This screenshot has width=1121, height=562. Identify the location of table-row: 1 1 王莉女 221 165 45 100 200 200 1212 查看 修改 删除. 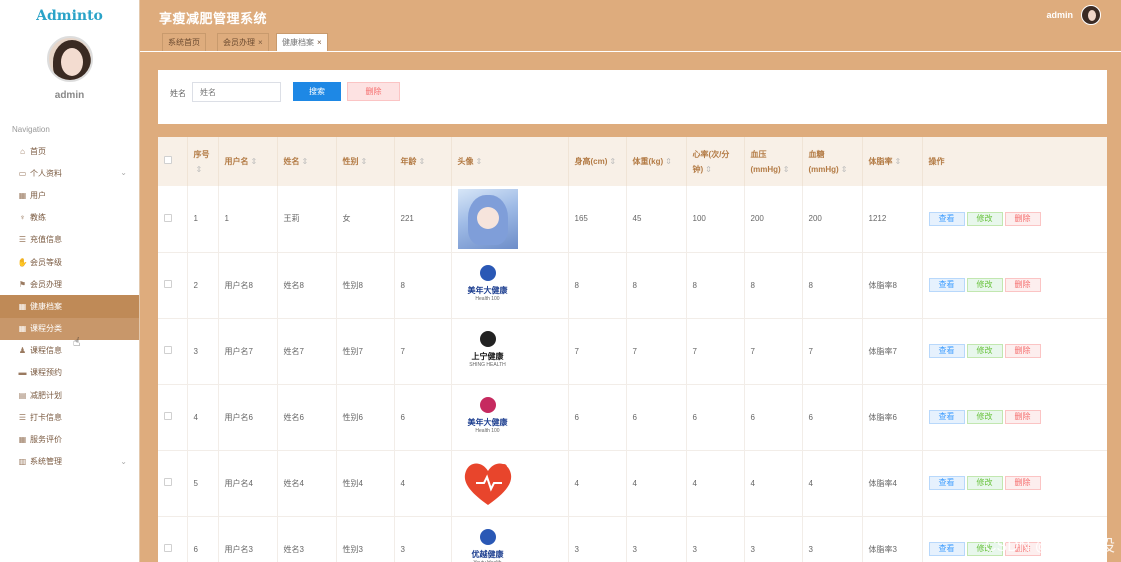
(632, 219).